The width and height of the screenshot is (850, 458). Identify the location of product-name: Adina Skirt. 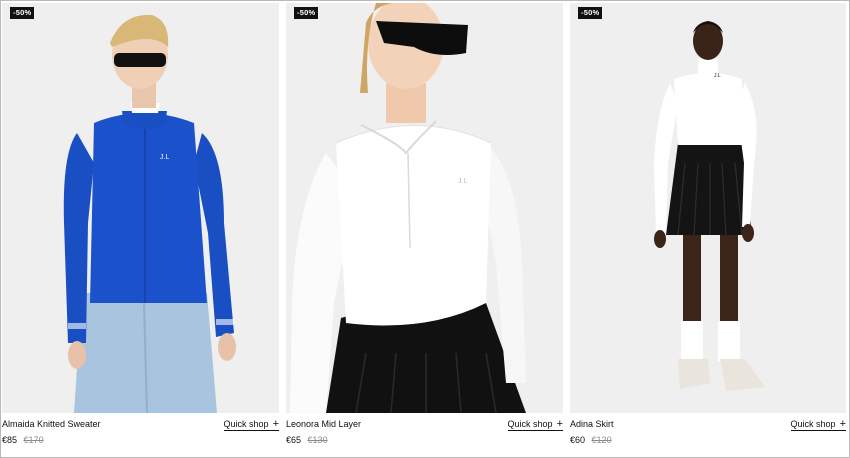
(592, 424).